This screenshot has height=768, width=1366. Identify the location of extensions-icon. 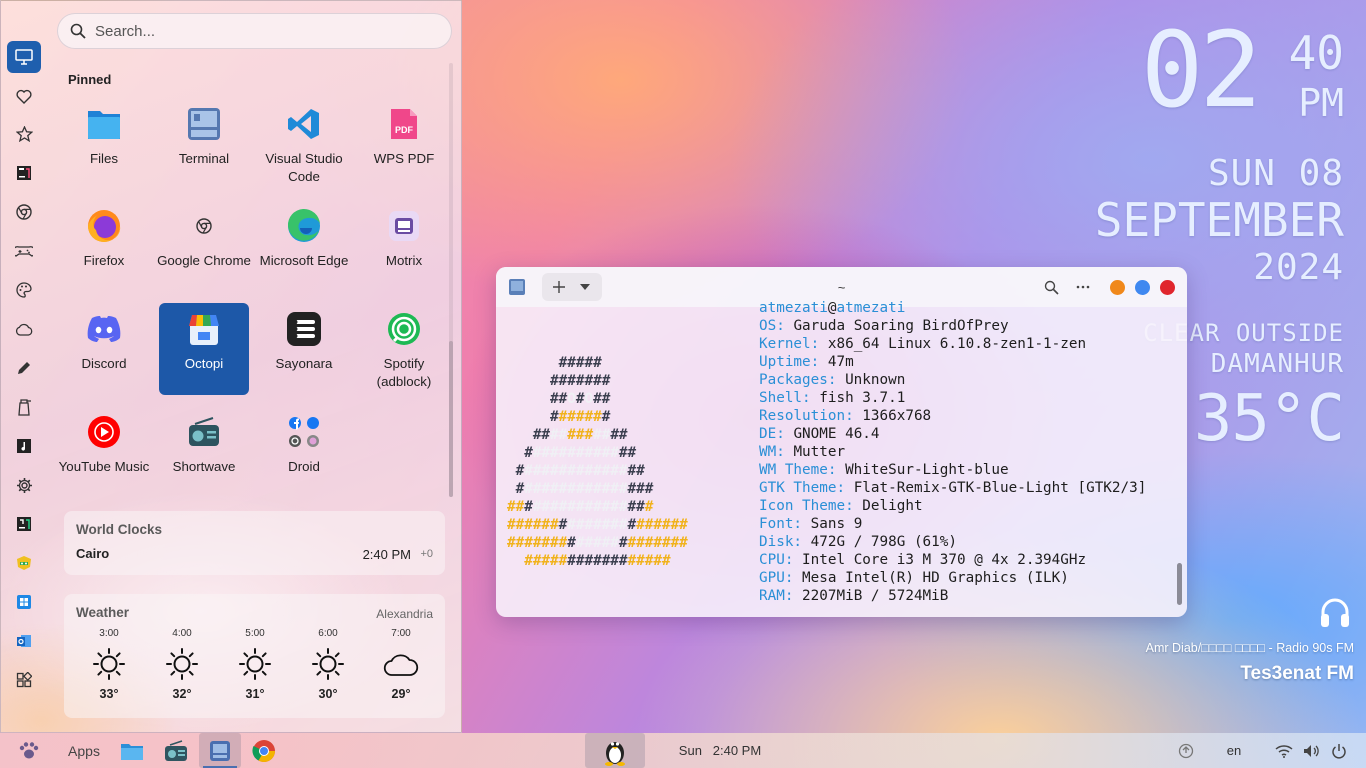
(24, 680).